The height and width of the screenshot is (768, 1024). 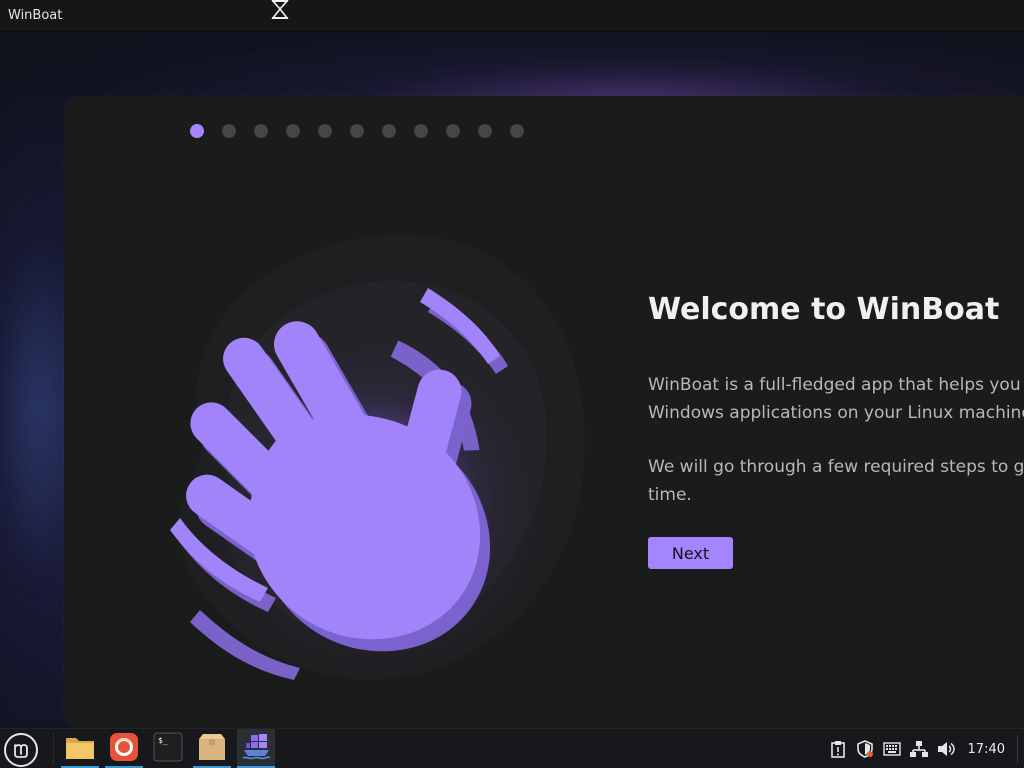 I want to click on next-button: Next, so click(x=690, y=553).